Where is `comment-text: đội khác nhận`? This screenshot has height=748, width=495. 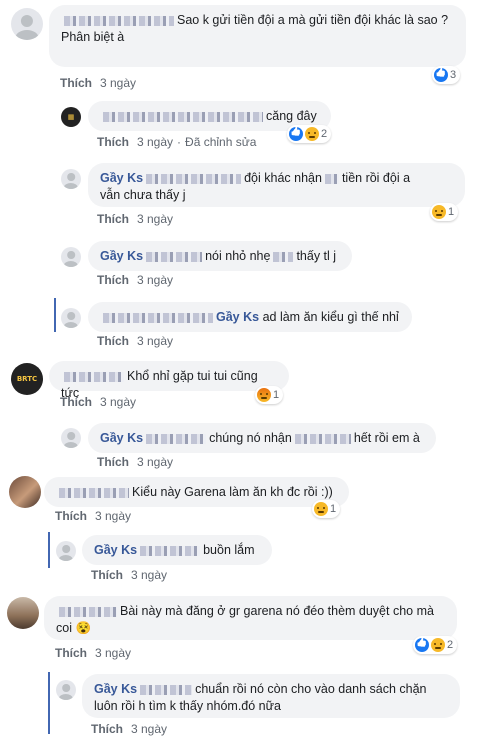 comment-text: đội khác nhận is located at coordinates (283, 178).